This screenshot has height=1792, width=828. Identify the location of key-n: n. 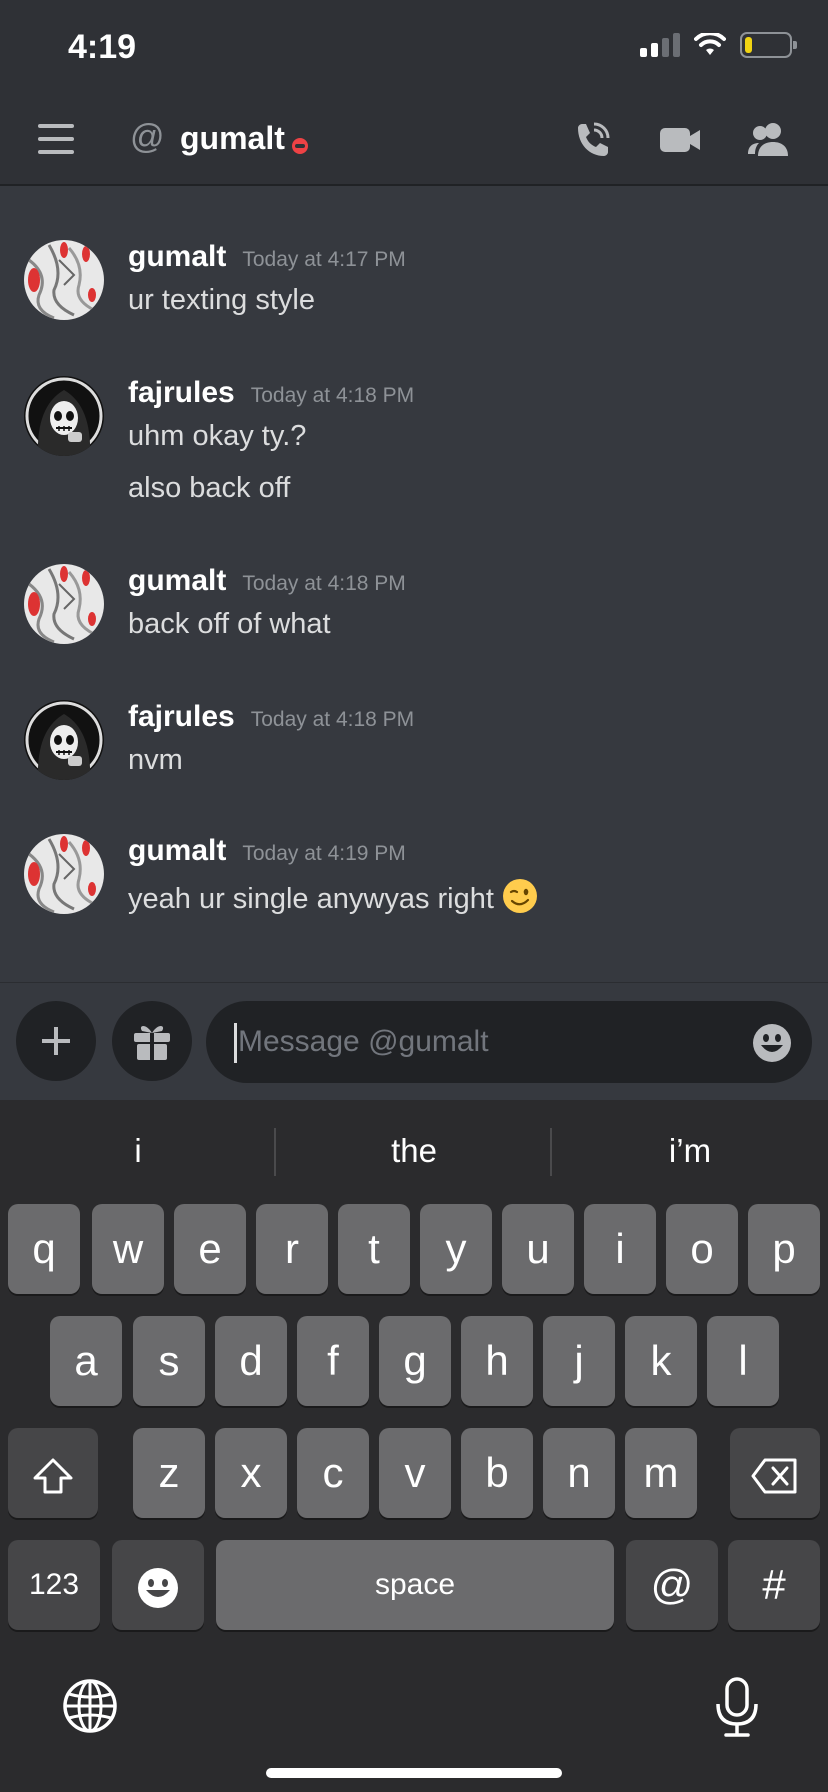
(579, 1473).